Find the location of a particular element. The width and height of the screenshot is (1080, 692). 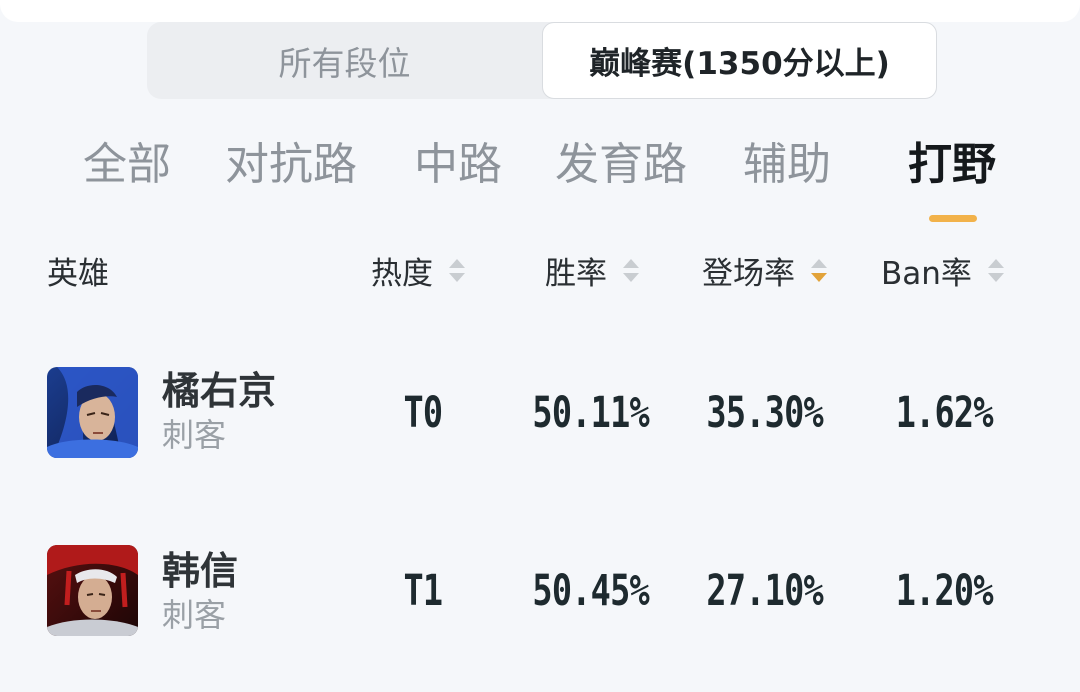

column-header-hero: 英雄 is located at coordinates (78, 270).